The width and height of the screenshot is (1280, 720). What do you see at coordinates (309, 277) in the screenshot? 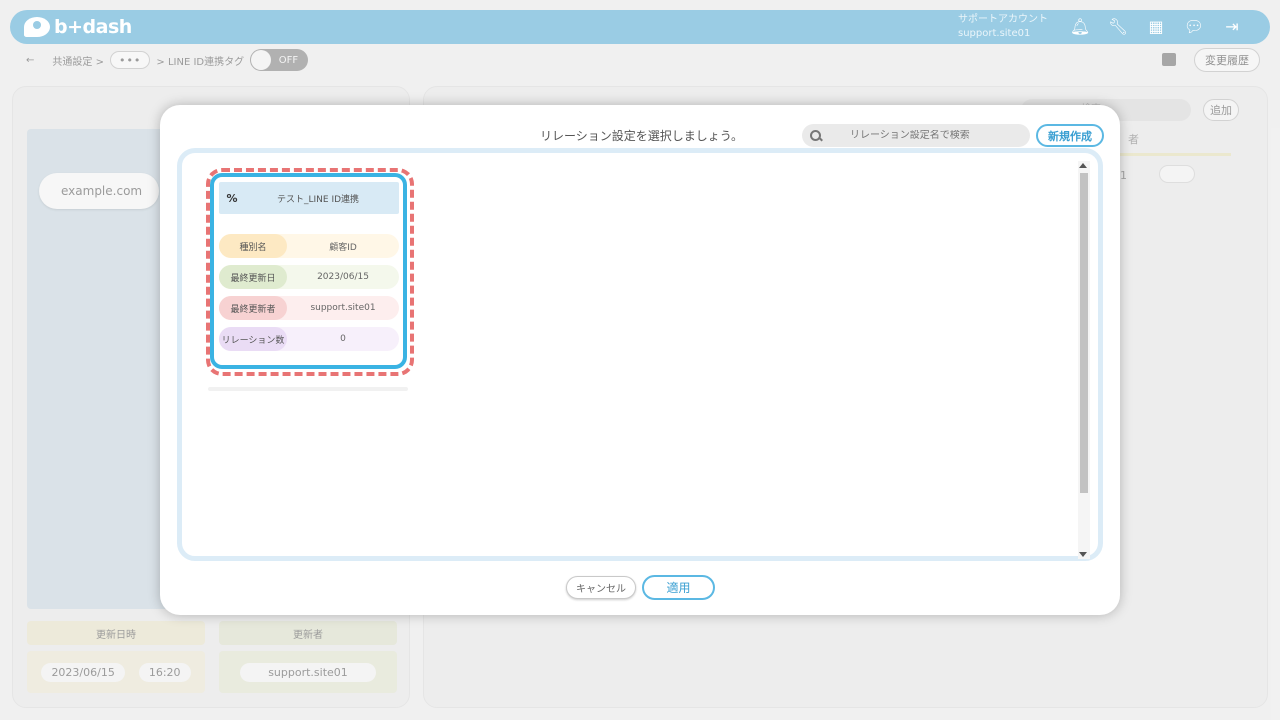
I see `card-row-last-updated: 最終更新日 2023/06/15` at bounding box center [309, 277].